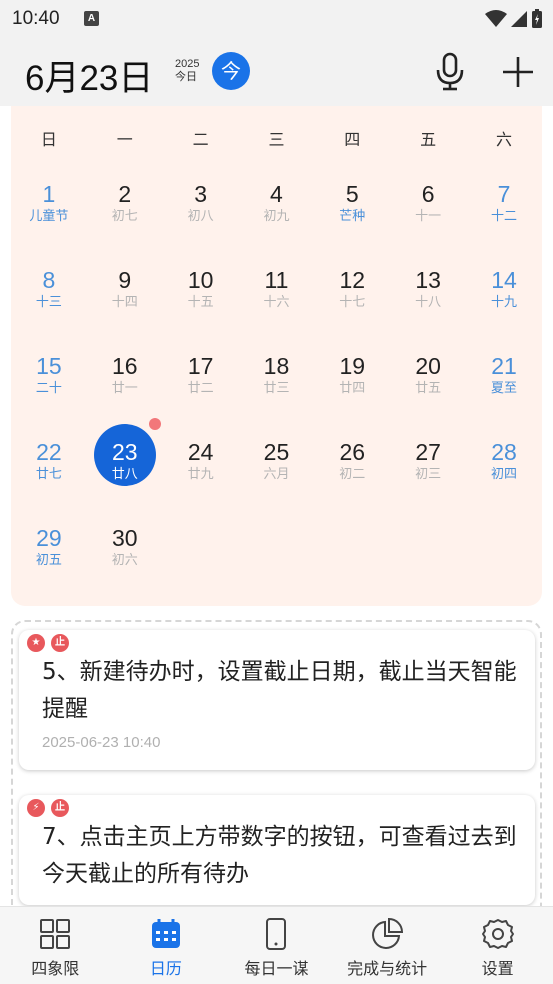 The height and width of the screenshot is (984, 553). I want to click on calendar-day: 21 夏至, so click(504, 395).